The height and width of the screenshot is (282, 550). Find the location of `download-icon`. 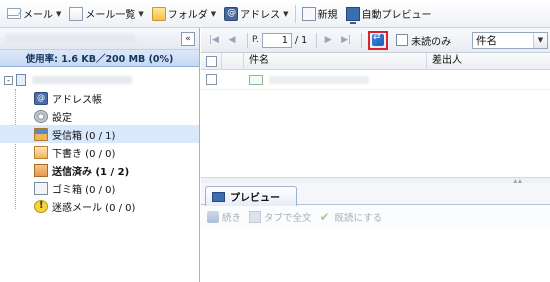

download-icon is located at coordinates (213, 217).